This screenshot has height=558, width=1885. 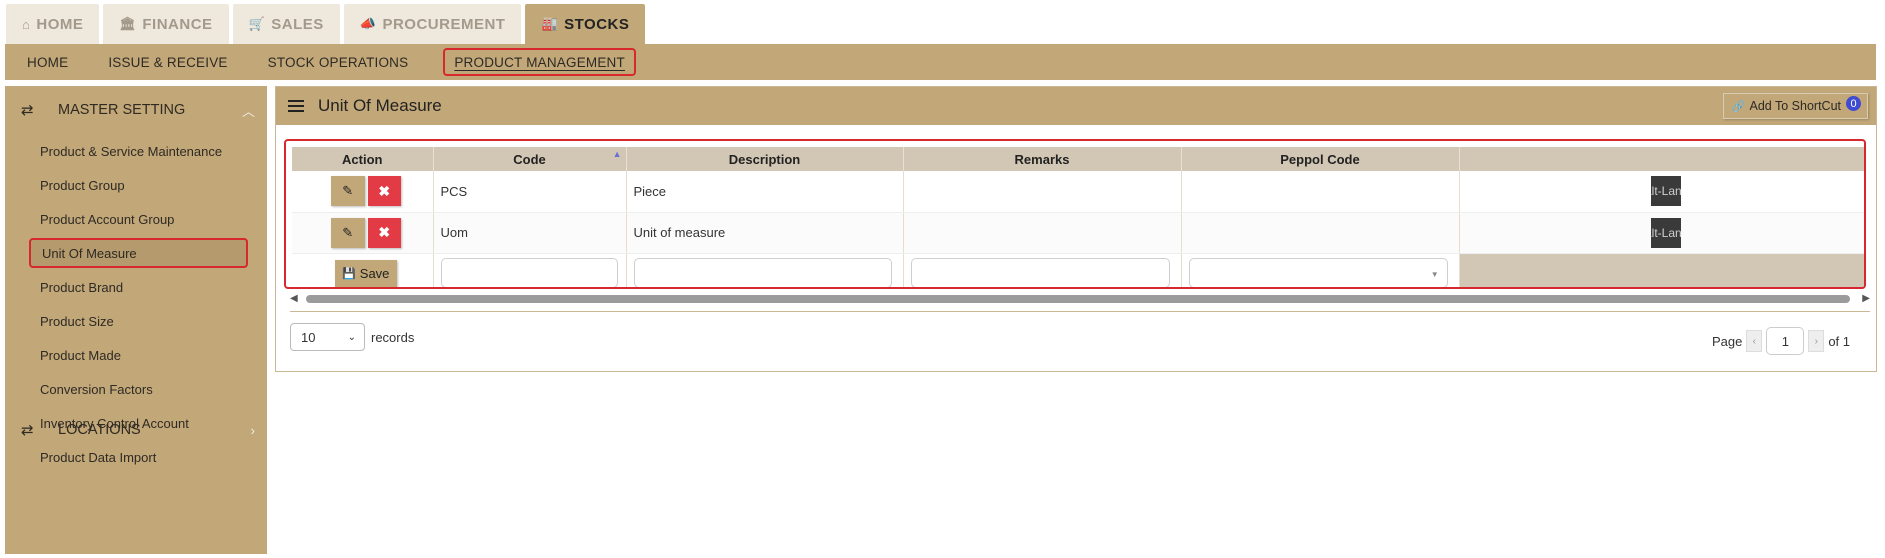 What do you see at coordinates (173, 62) in the screenshot?
I see `subnav-issue-receive: ISSUE & RECEIVE` at bounding box center [173, 62].